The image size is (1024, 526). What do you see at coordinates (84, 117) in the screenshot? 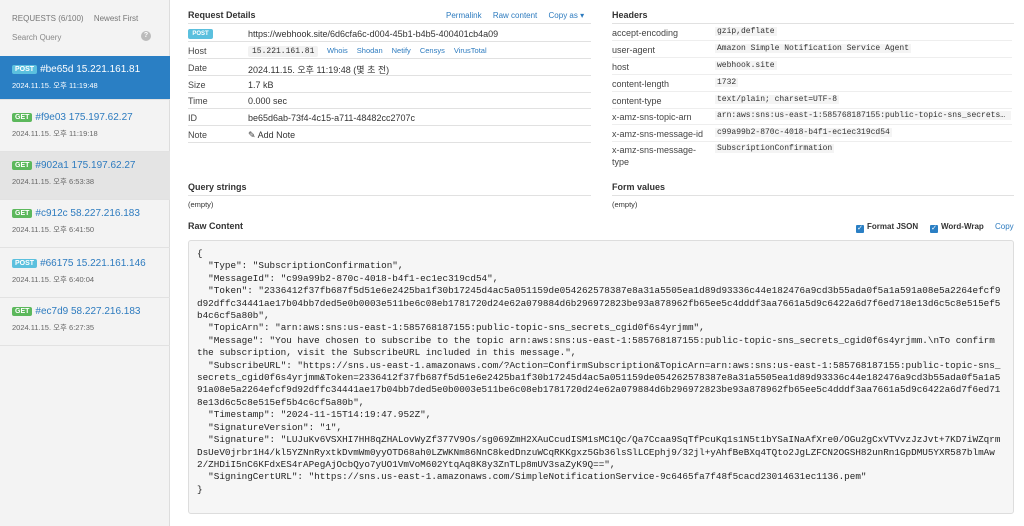
I see `request-id: #f9e03 175.197.62.27` at bounding box center [84, 117].